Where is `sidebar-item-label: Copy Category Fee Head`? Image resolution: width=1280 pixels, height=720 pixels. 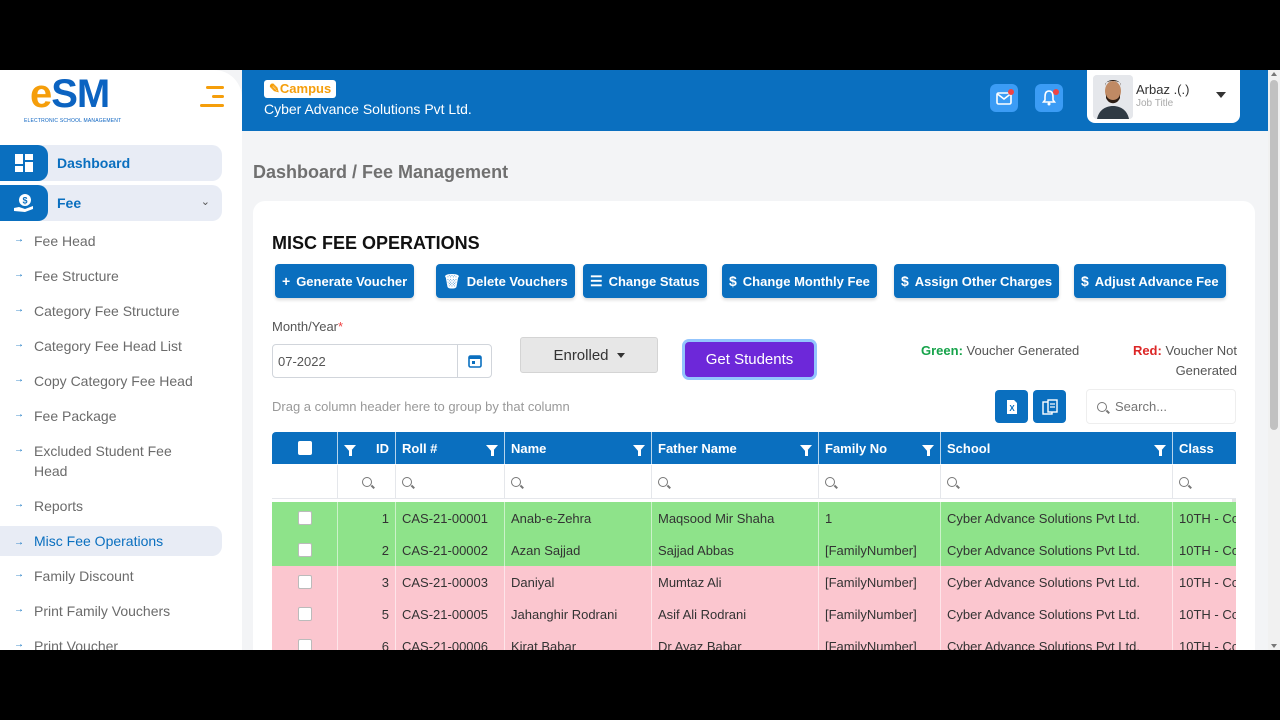
sidebar-item-label: Copy Category Fee Head is located at coordinates (113, 381).